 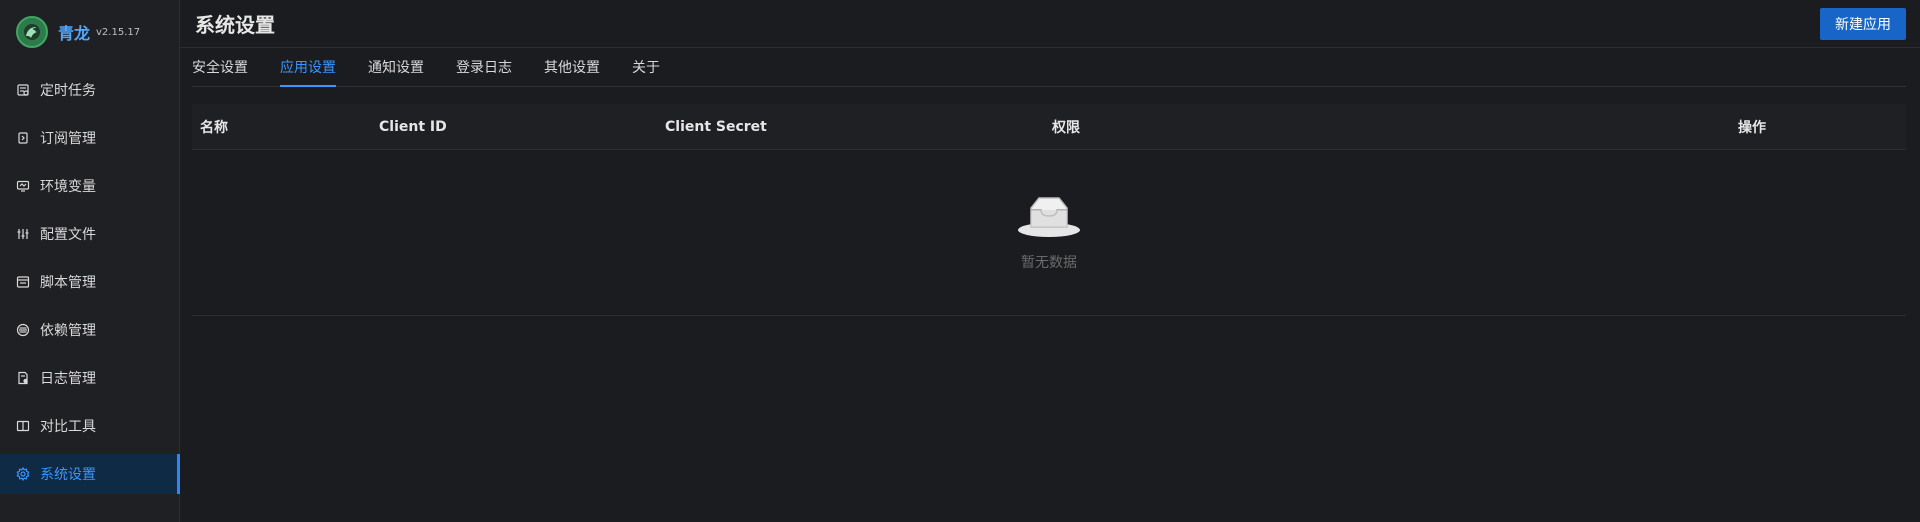 I want to click on column-client-id-header: Client ID, so click(x=413, y=126).